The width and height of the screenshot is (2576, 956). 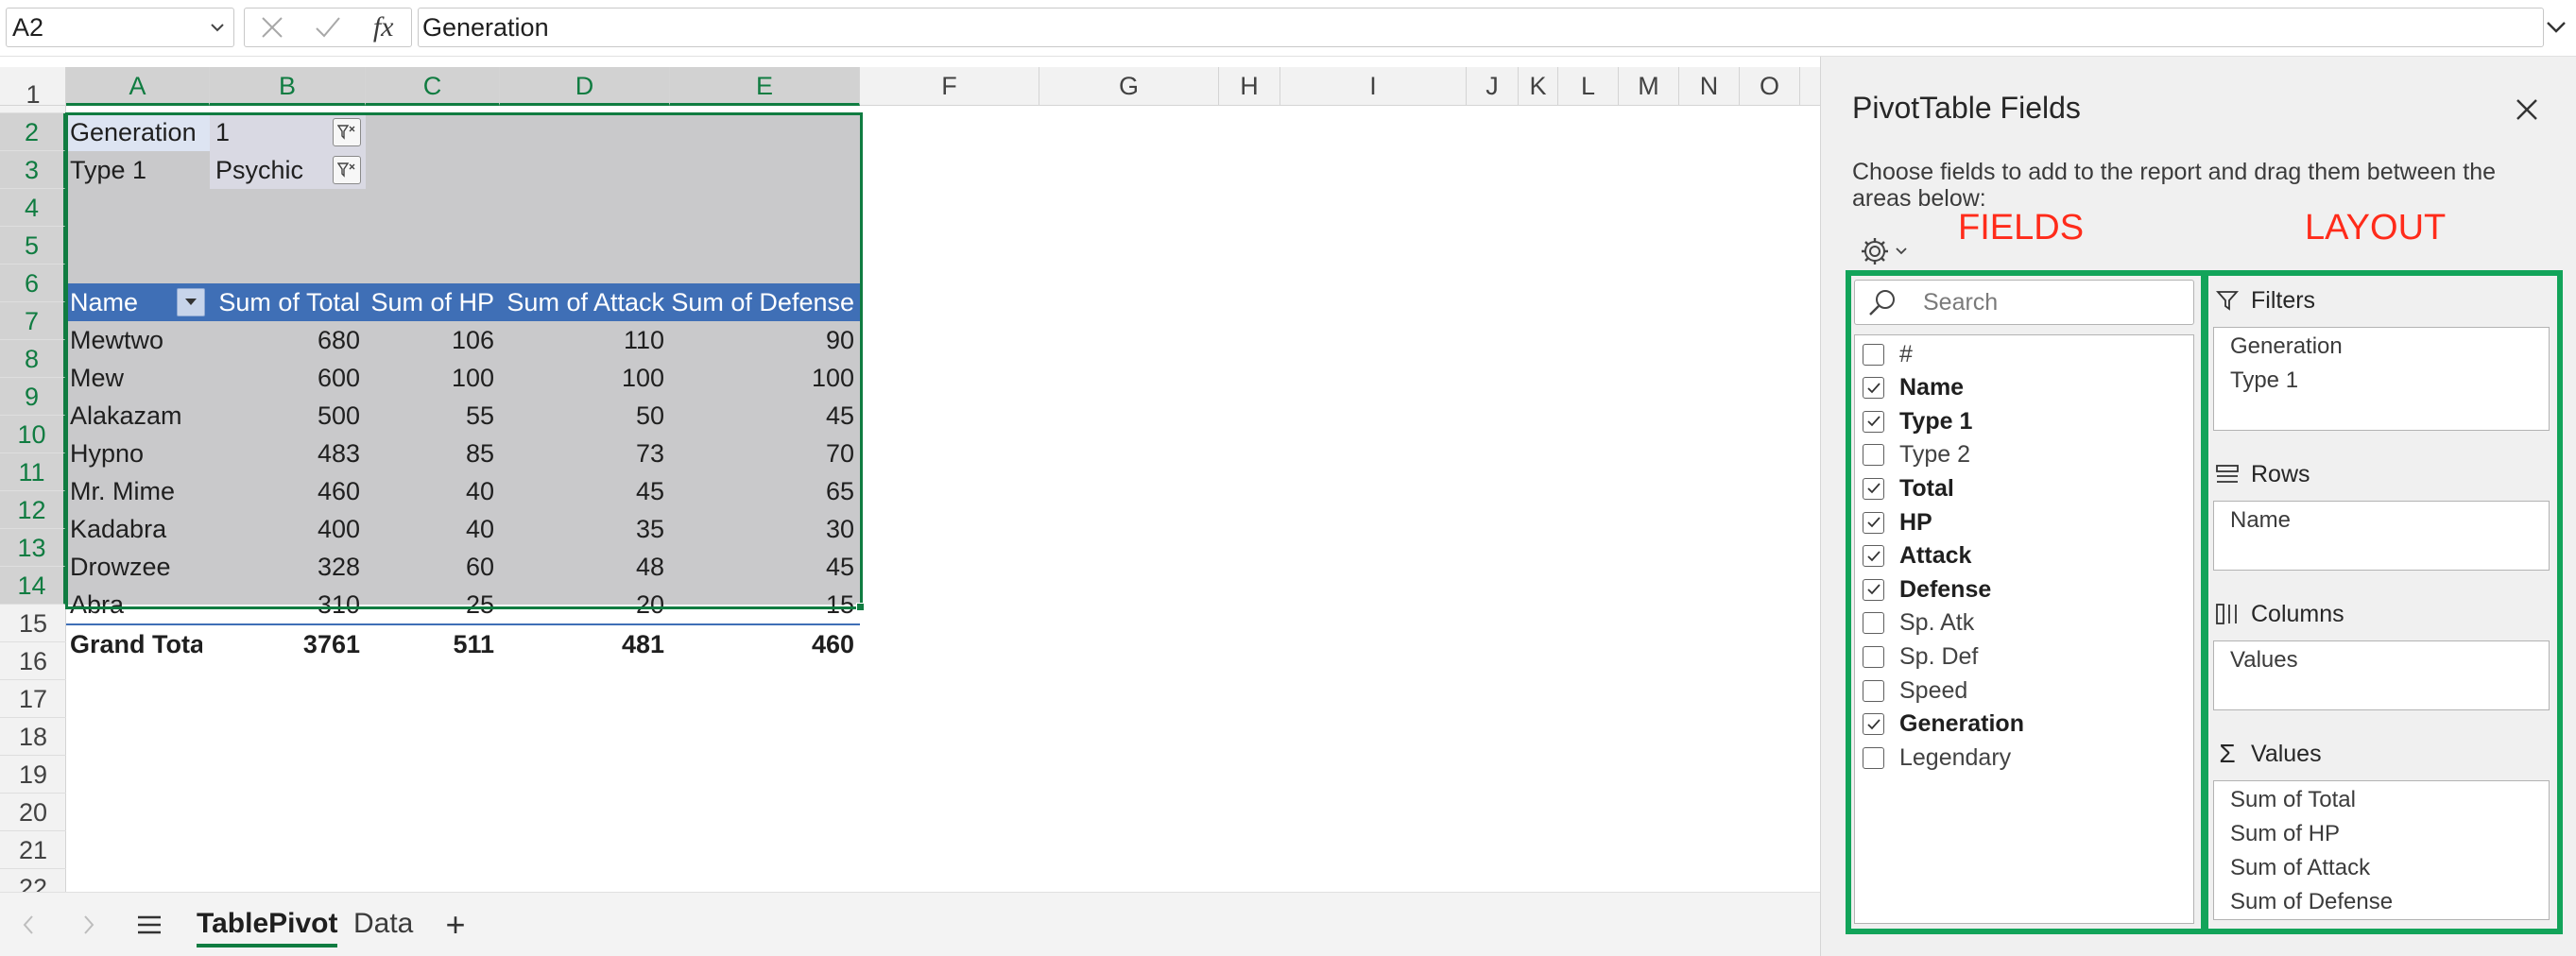 I want to click on row-header: 16, so click(x=33, y=661).